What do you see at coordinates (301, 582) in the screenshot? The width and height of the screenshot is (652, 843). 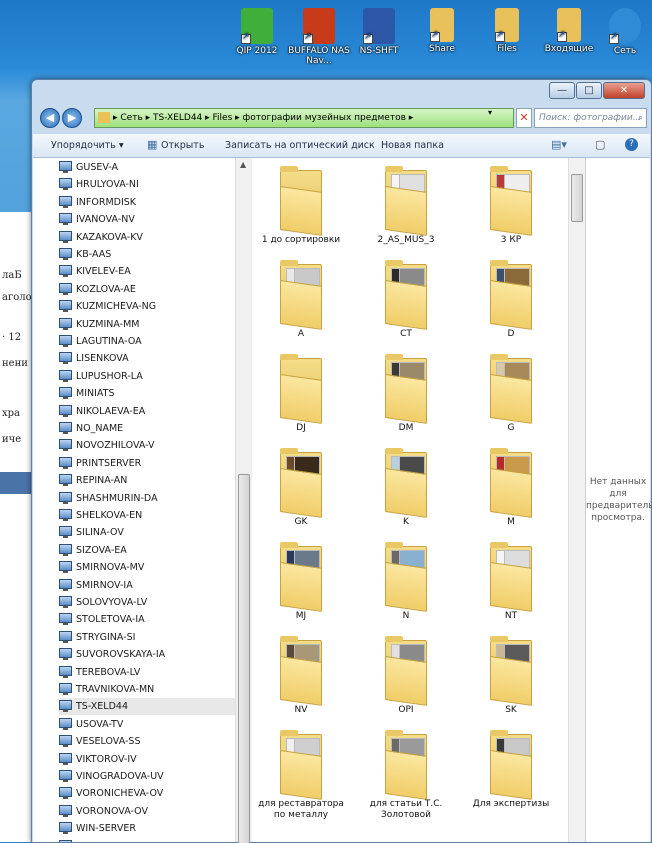 I see `folder-item: MJ` at bounding box center [301, 582].